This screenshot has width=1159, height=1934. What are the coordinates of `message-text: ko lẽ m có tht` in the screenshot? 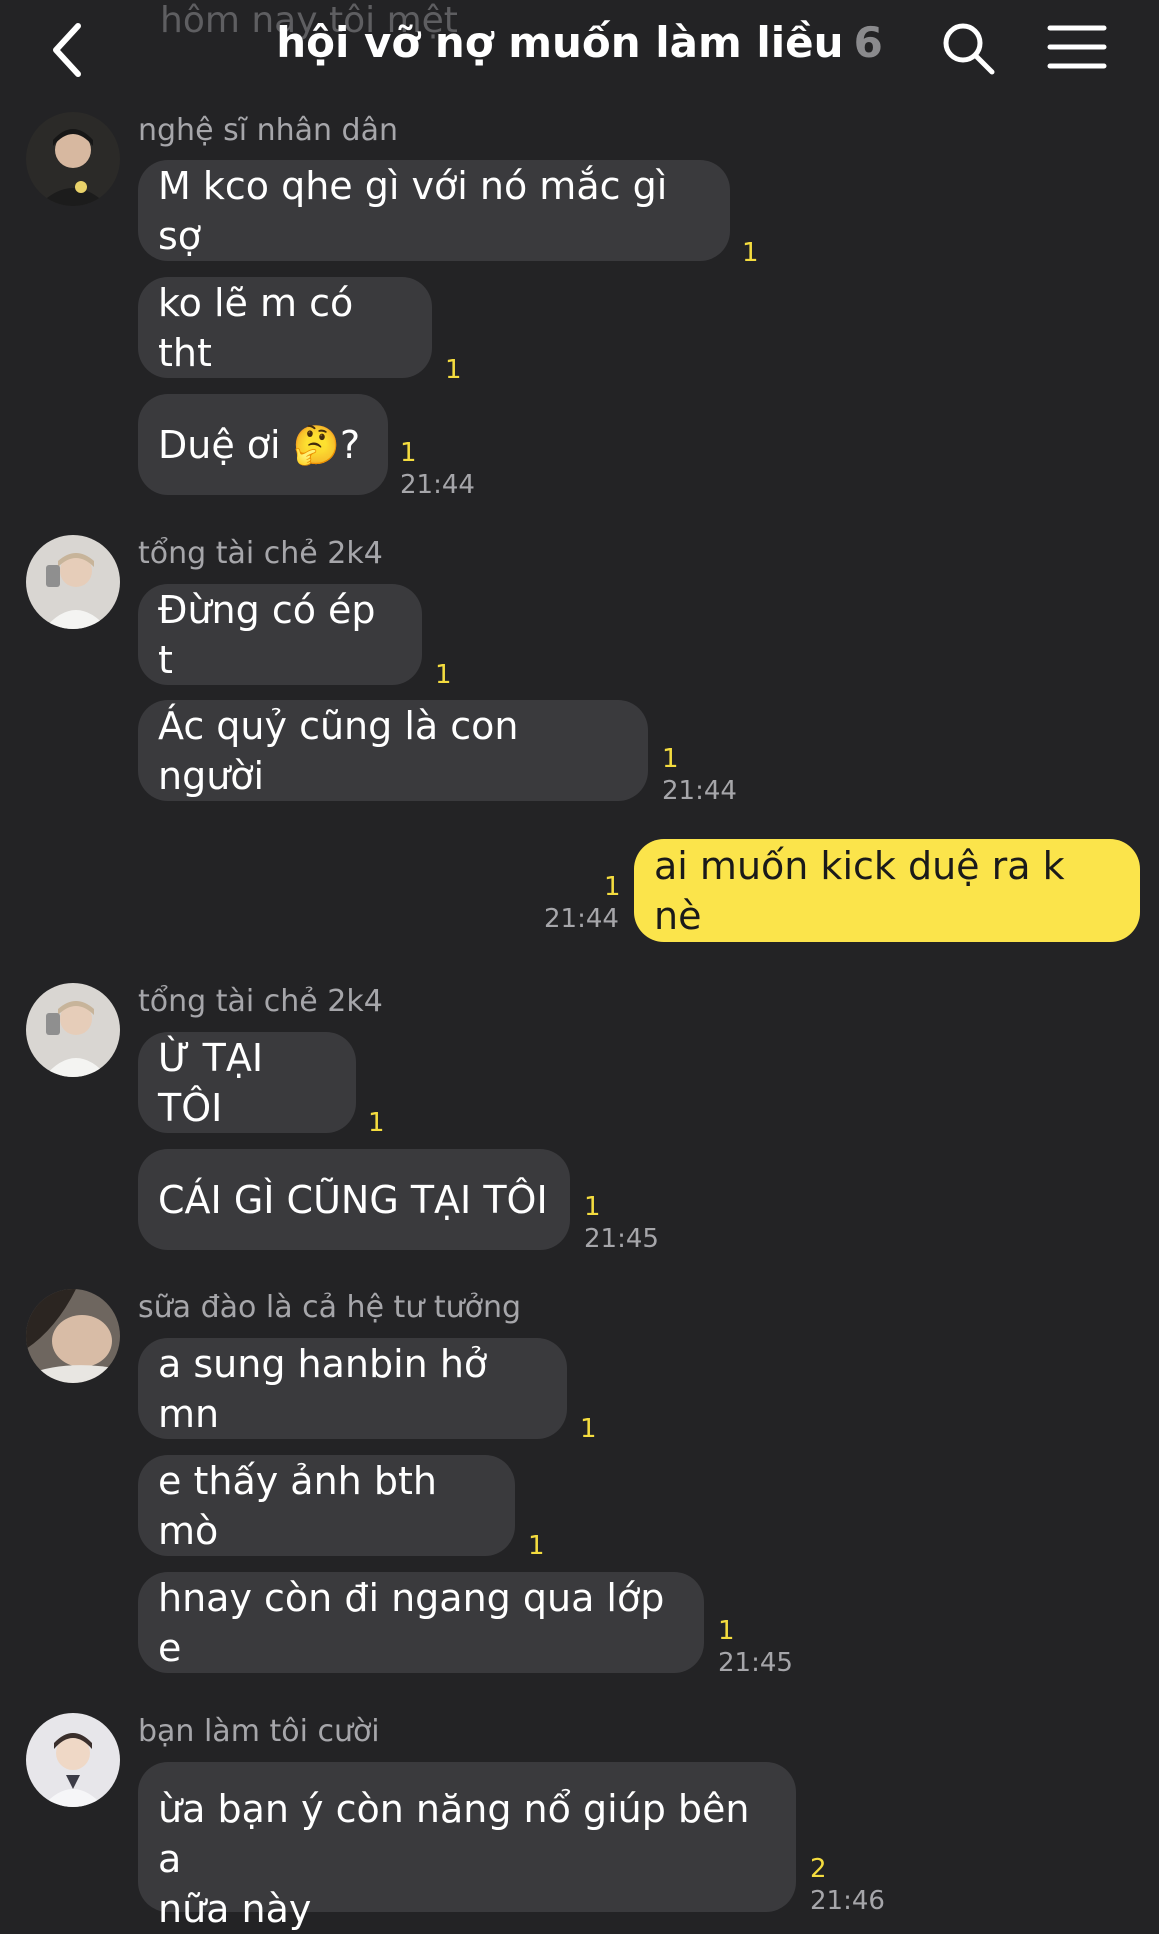 It's located at (256, 327).